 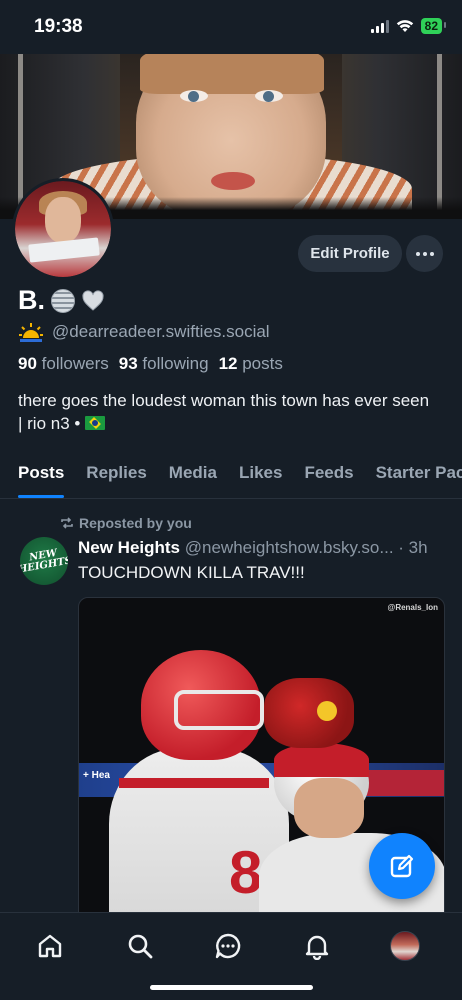 I want to click on repost-indicator: Reposted by you, so click(x=126, y=523).